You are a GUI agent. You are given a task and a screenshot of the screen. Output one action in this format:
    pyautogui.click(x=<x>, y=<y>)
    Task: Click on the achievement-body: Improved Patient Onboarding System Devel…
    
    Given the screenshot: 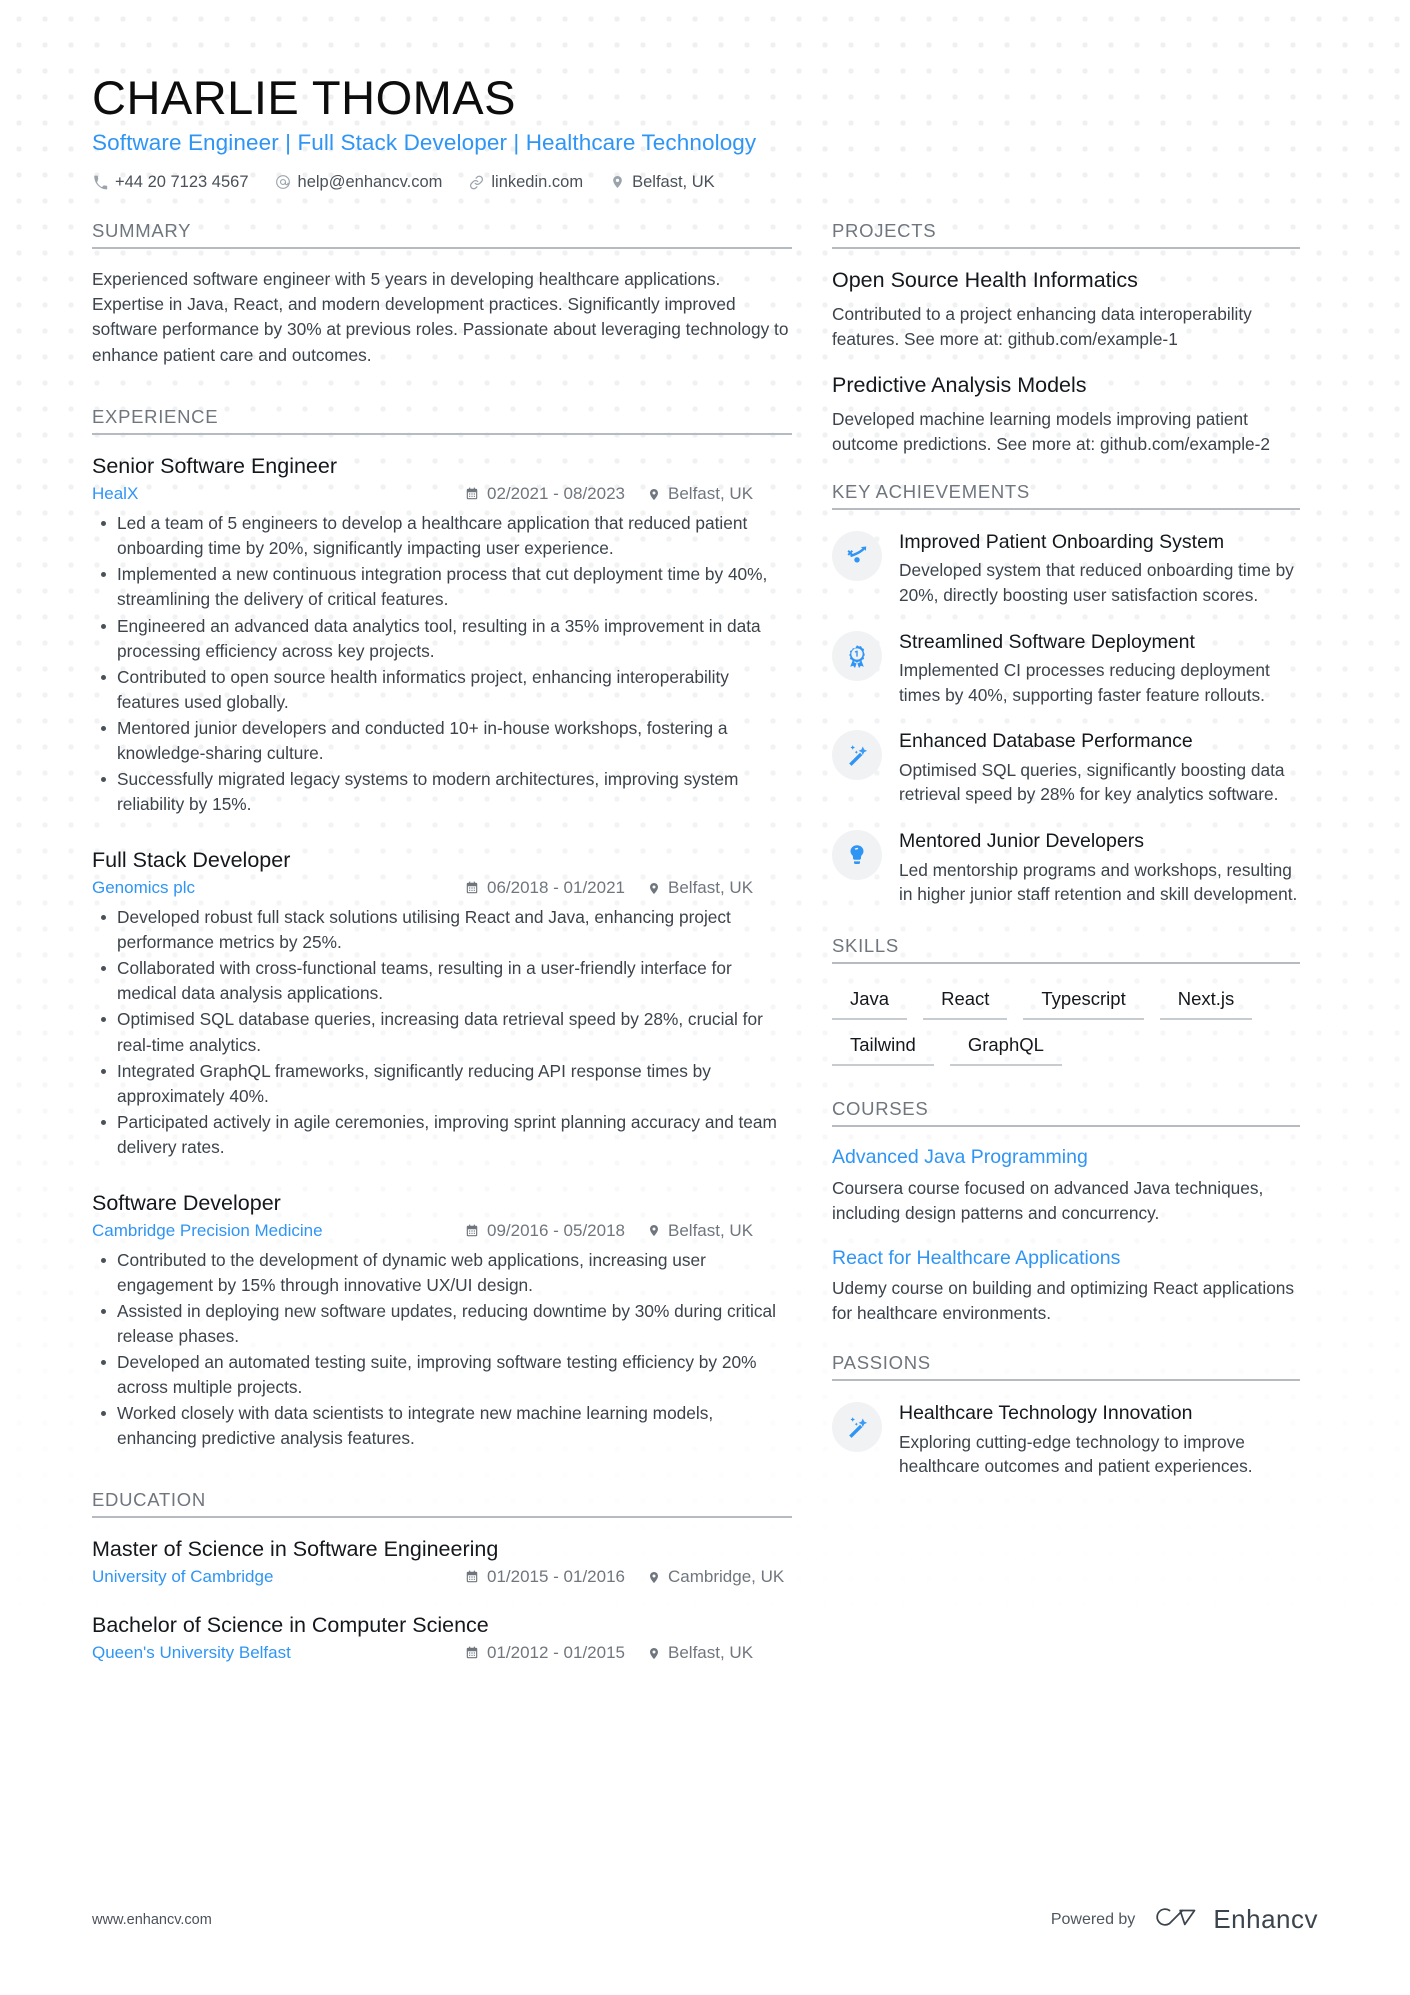 What is the action you would take?
    pyautogui.click(x=1099, y=568)
    